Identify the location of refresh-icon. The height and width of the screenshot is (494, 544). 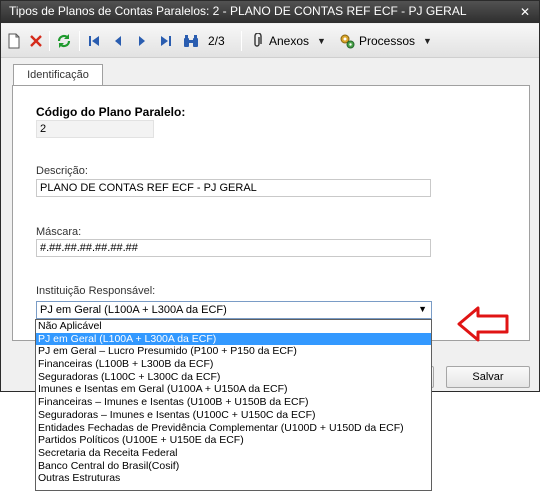
(64, 41).